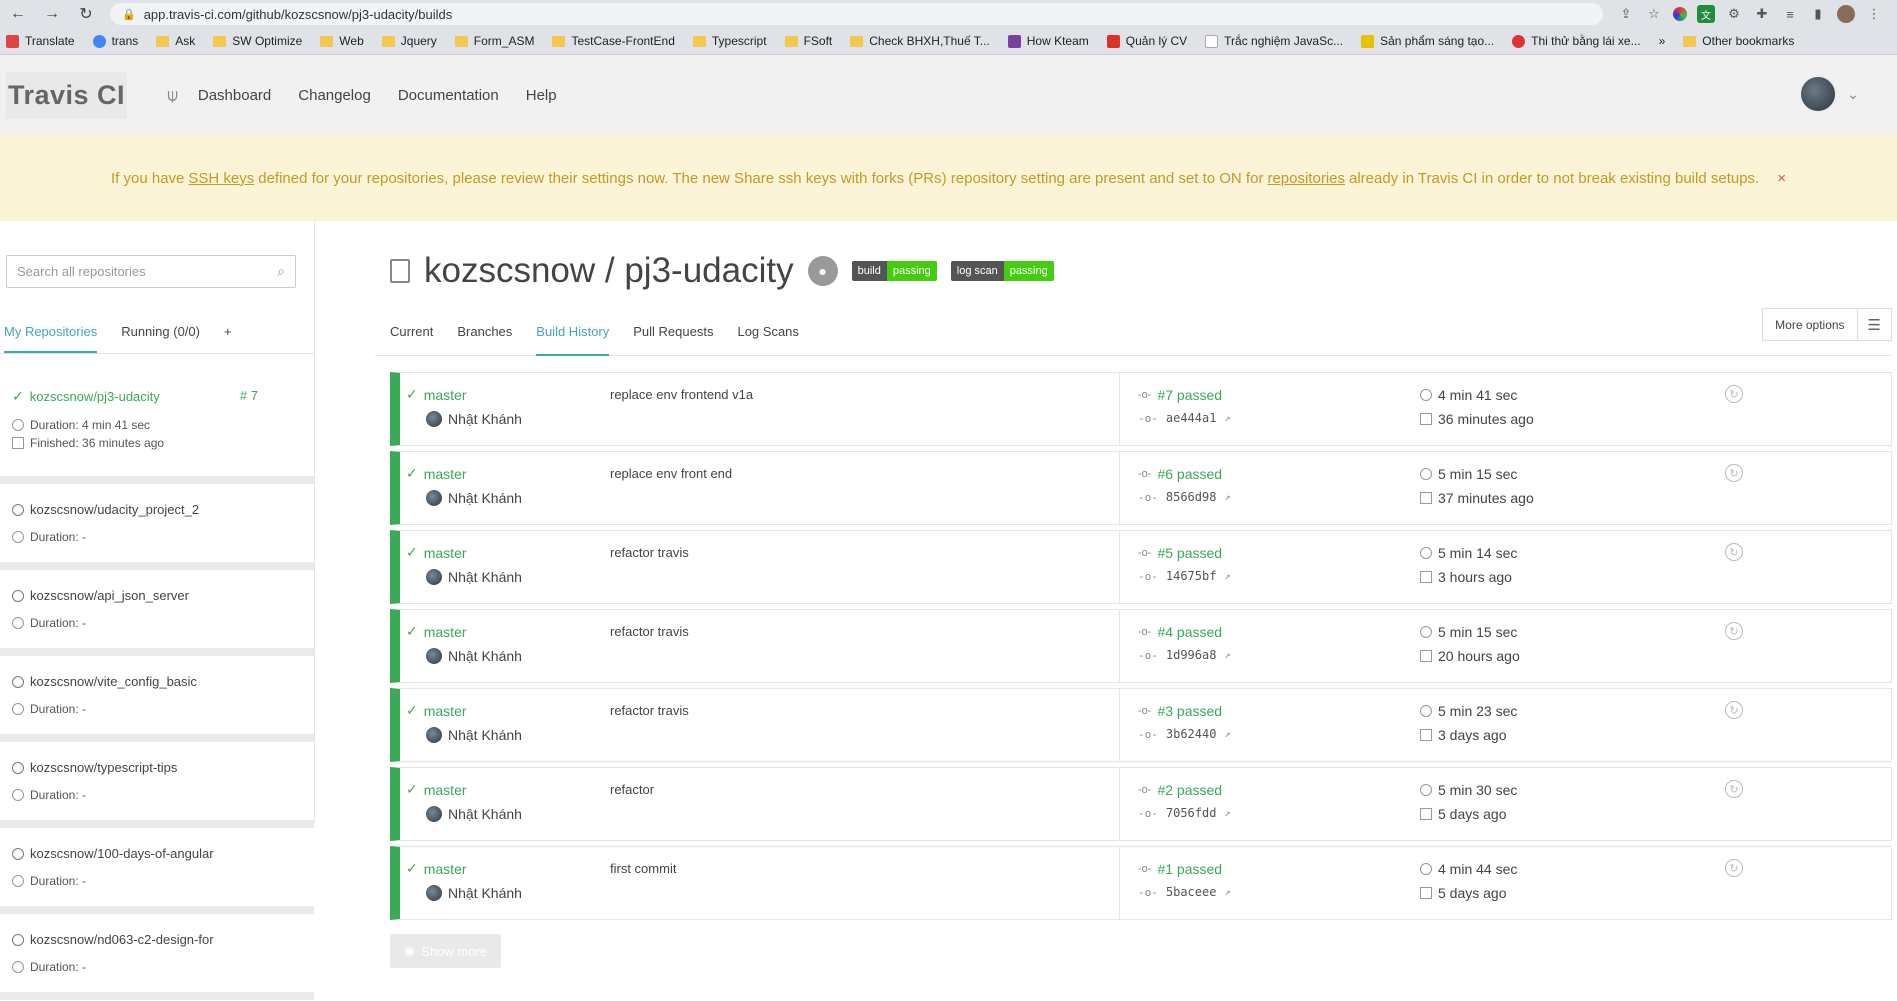 This screenshot has height=1001, width=1897. Describe the element at coordinates (1662, 41) in the screenshot. I see `more-bookmarks-button: »` at that location.